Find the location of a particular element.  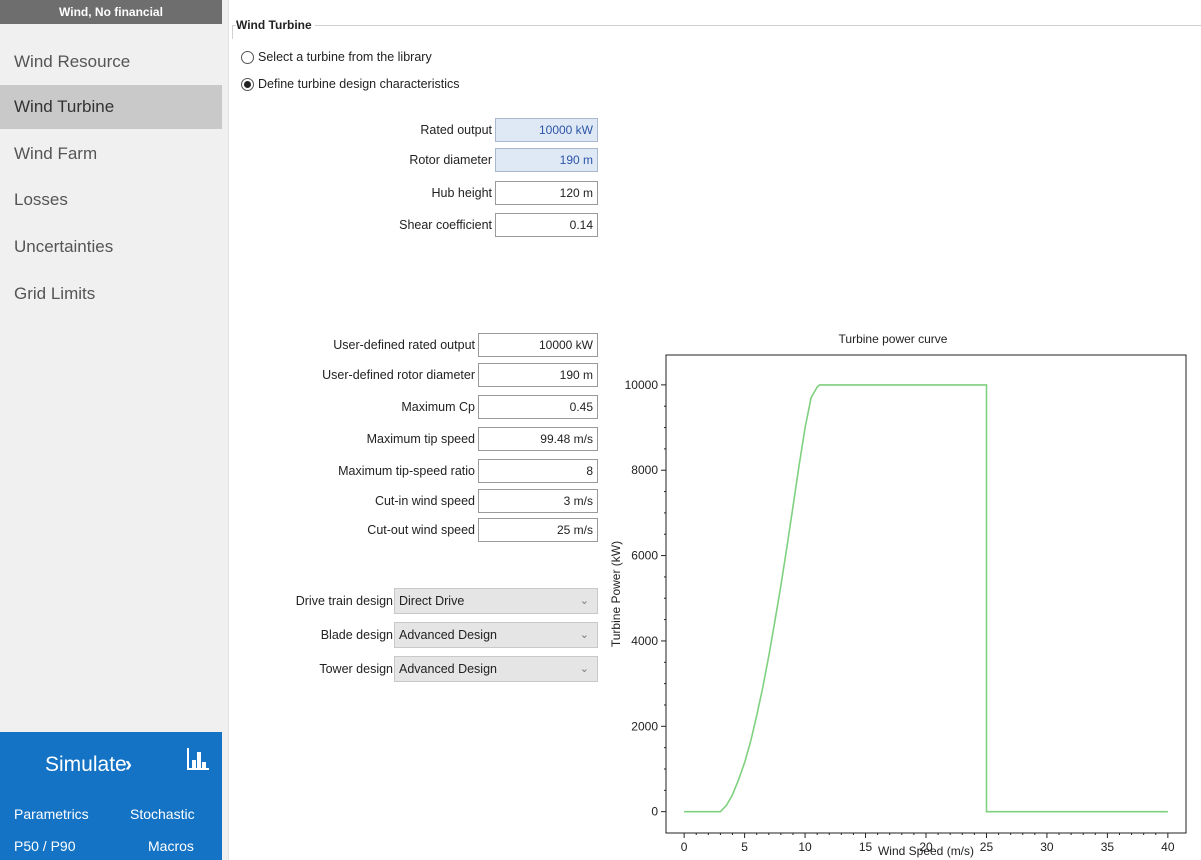

x-axis-label: Wind Speed (m/s) is located at coordinates (926, 851).